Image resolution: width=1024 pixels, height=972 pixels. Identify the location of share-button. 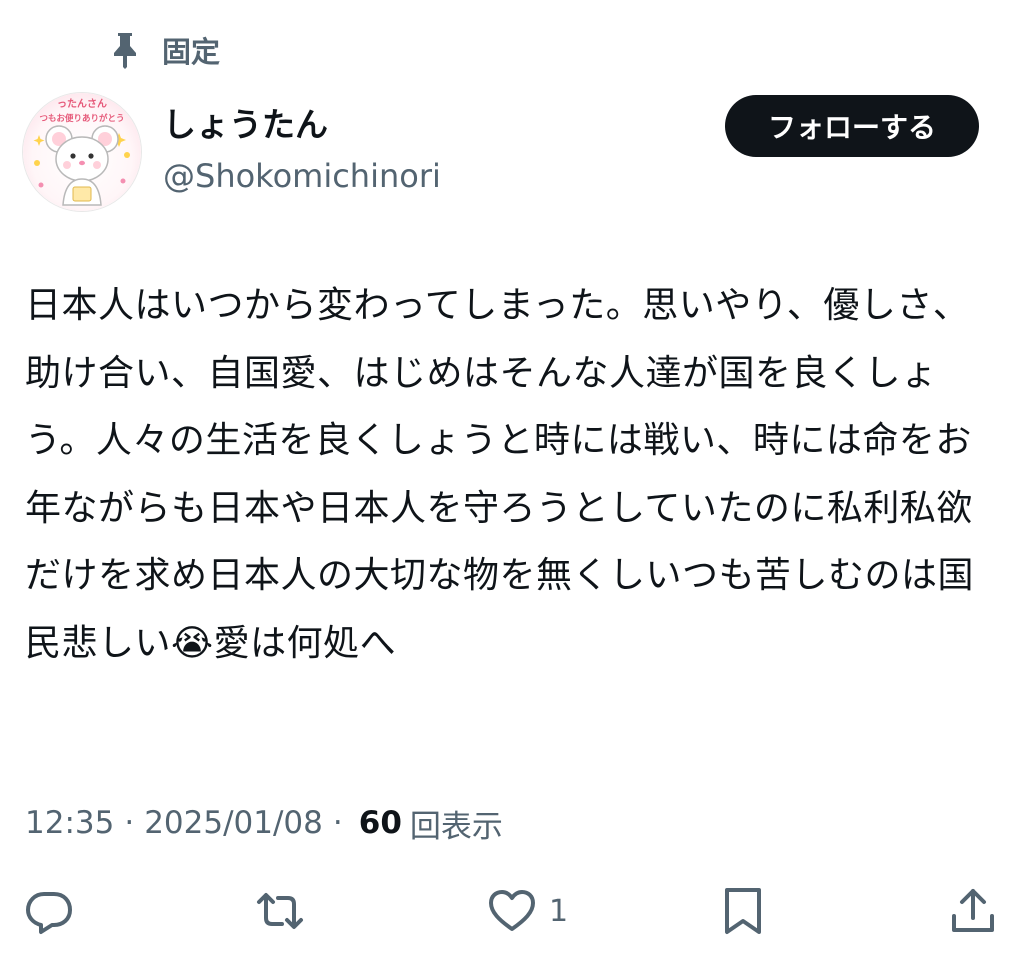
(973, 911).